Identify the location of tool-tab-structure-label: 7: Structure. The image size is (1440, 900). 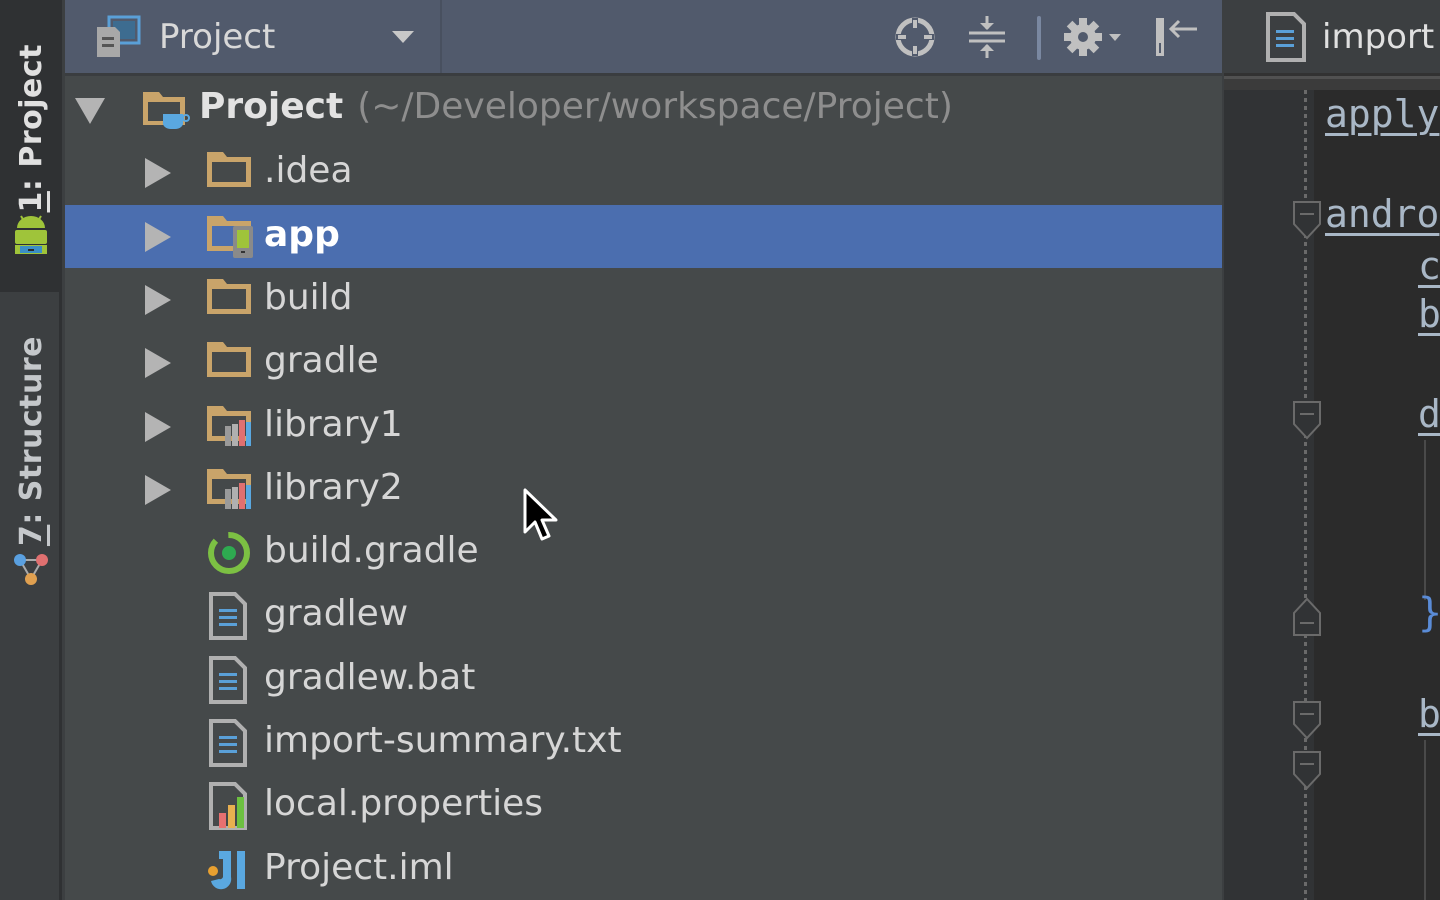
(31, 440).